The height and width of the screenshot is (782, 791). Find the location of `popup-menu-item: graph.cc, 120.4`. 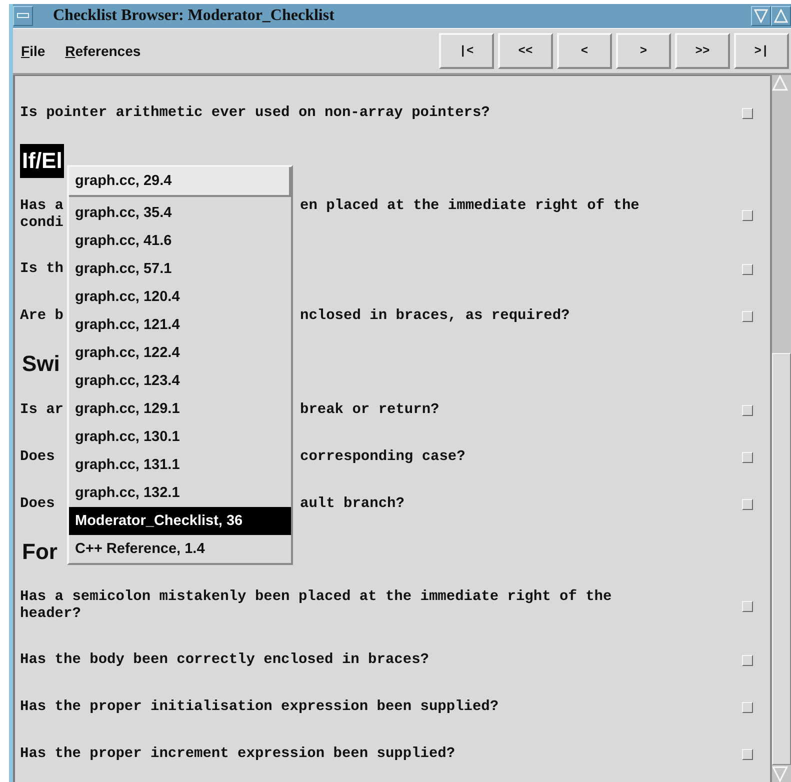

popup-menu-item: graph.cc, 120.4 is located at coordinates (180, 297).